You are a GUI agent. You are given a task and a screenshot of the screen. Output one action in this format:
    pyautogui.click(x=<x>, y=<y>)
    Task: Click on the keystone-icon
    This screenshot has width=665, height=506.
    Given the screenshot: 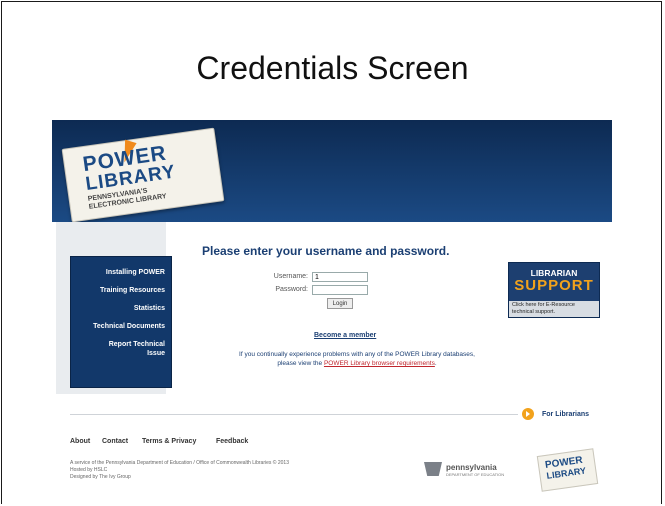 What is the action you would take?
    pyautogui.click(x=433, y=469)
    